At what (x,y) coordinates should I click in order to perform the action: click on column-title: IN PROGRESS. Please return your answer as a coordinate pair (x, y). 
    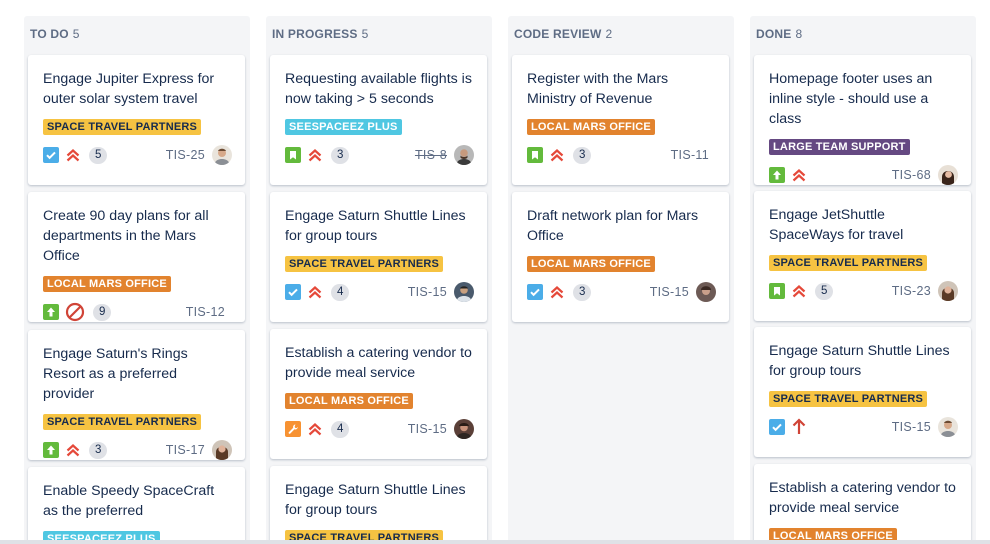
    Looking at the image, I should click on (315, 34).